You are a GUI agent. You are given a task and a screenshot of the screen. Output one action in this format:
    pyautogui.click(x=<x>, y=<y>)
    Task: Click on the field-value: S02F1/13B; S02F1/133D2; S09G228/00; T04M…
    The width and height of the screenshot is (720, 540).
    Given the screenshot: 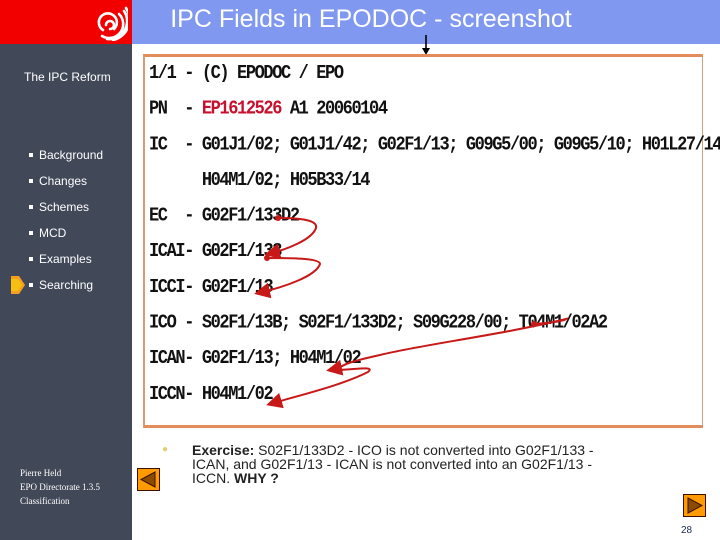 What is the action you would take?
    pyautogui.click(x=404, y=323)
    